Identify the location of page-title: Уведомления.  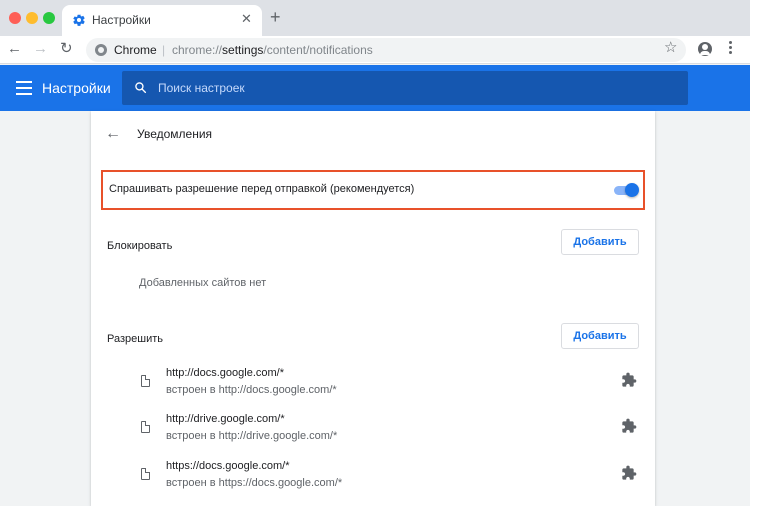
(175, 134).